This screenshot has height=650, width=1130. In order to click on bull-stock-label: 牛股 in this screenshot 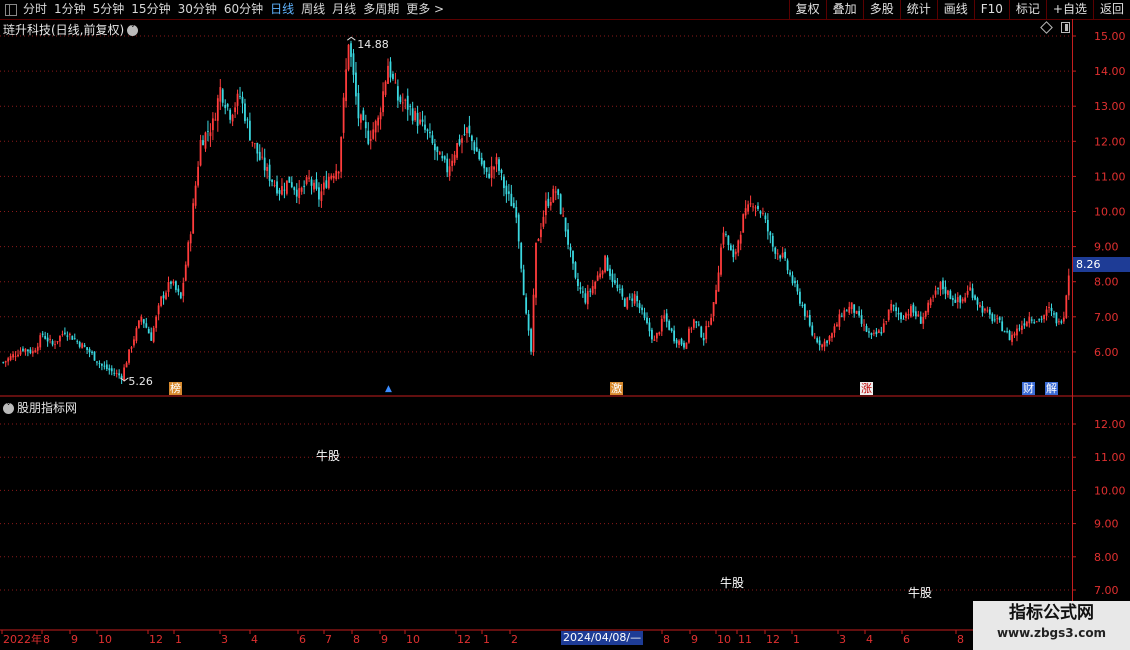, I will do `click(732, 583)`.